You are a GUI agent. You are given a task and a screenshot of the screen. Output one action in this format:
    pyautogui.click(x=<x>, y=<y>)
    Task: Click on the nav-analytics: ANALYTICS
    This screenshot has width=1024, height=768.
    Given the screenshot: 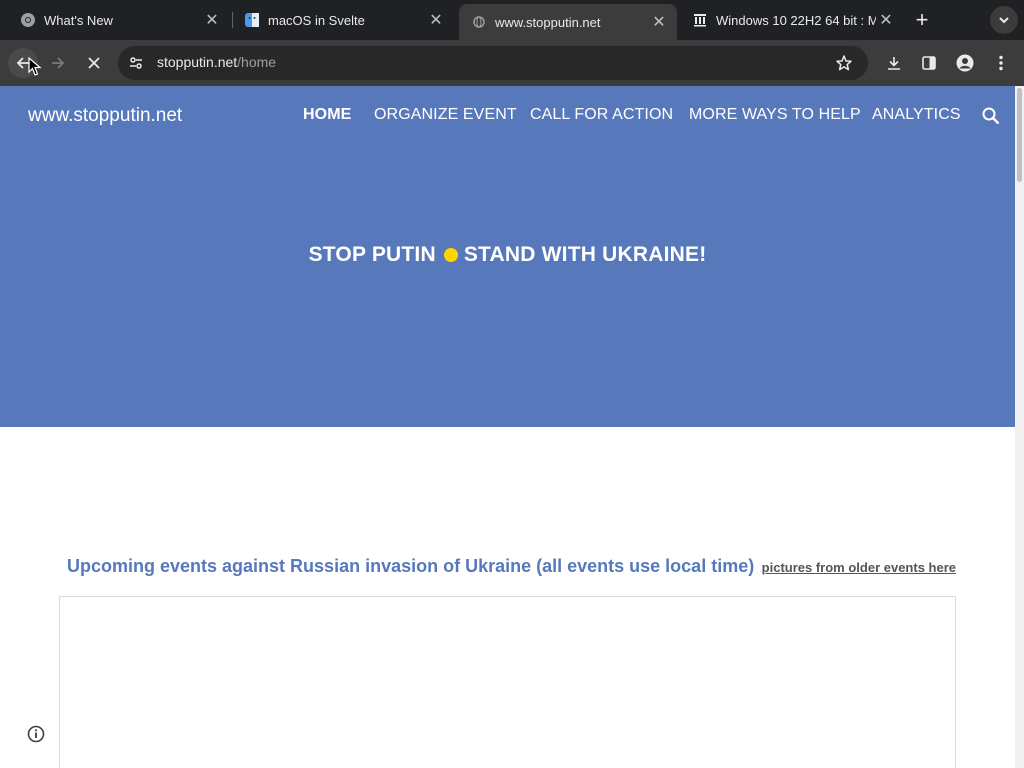 What is the action you would take?
    pyautogui.click(x=916, y=115)
    